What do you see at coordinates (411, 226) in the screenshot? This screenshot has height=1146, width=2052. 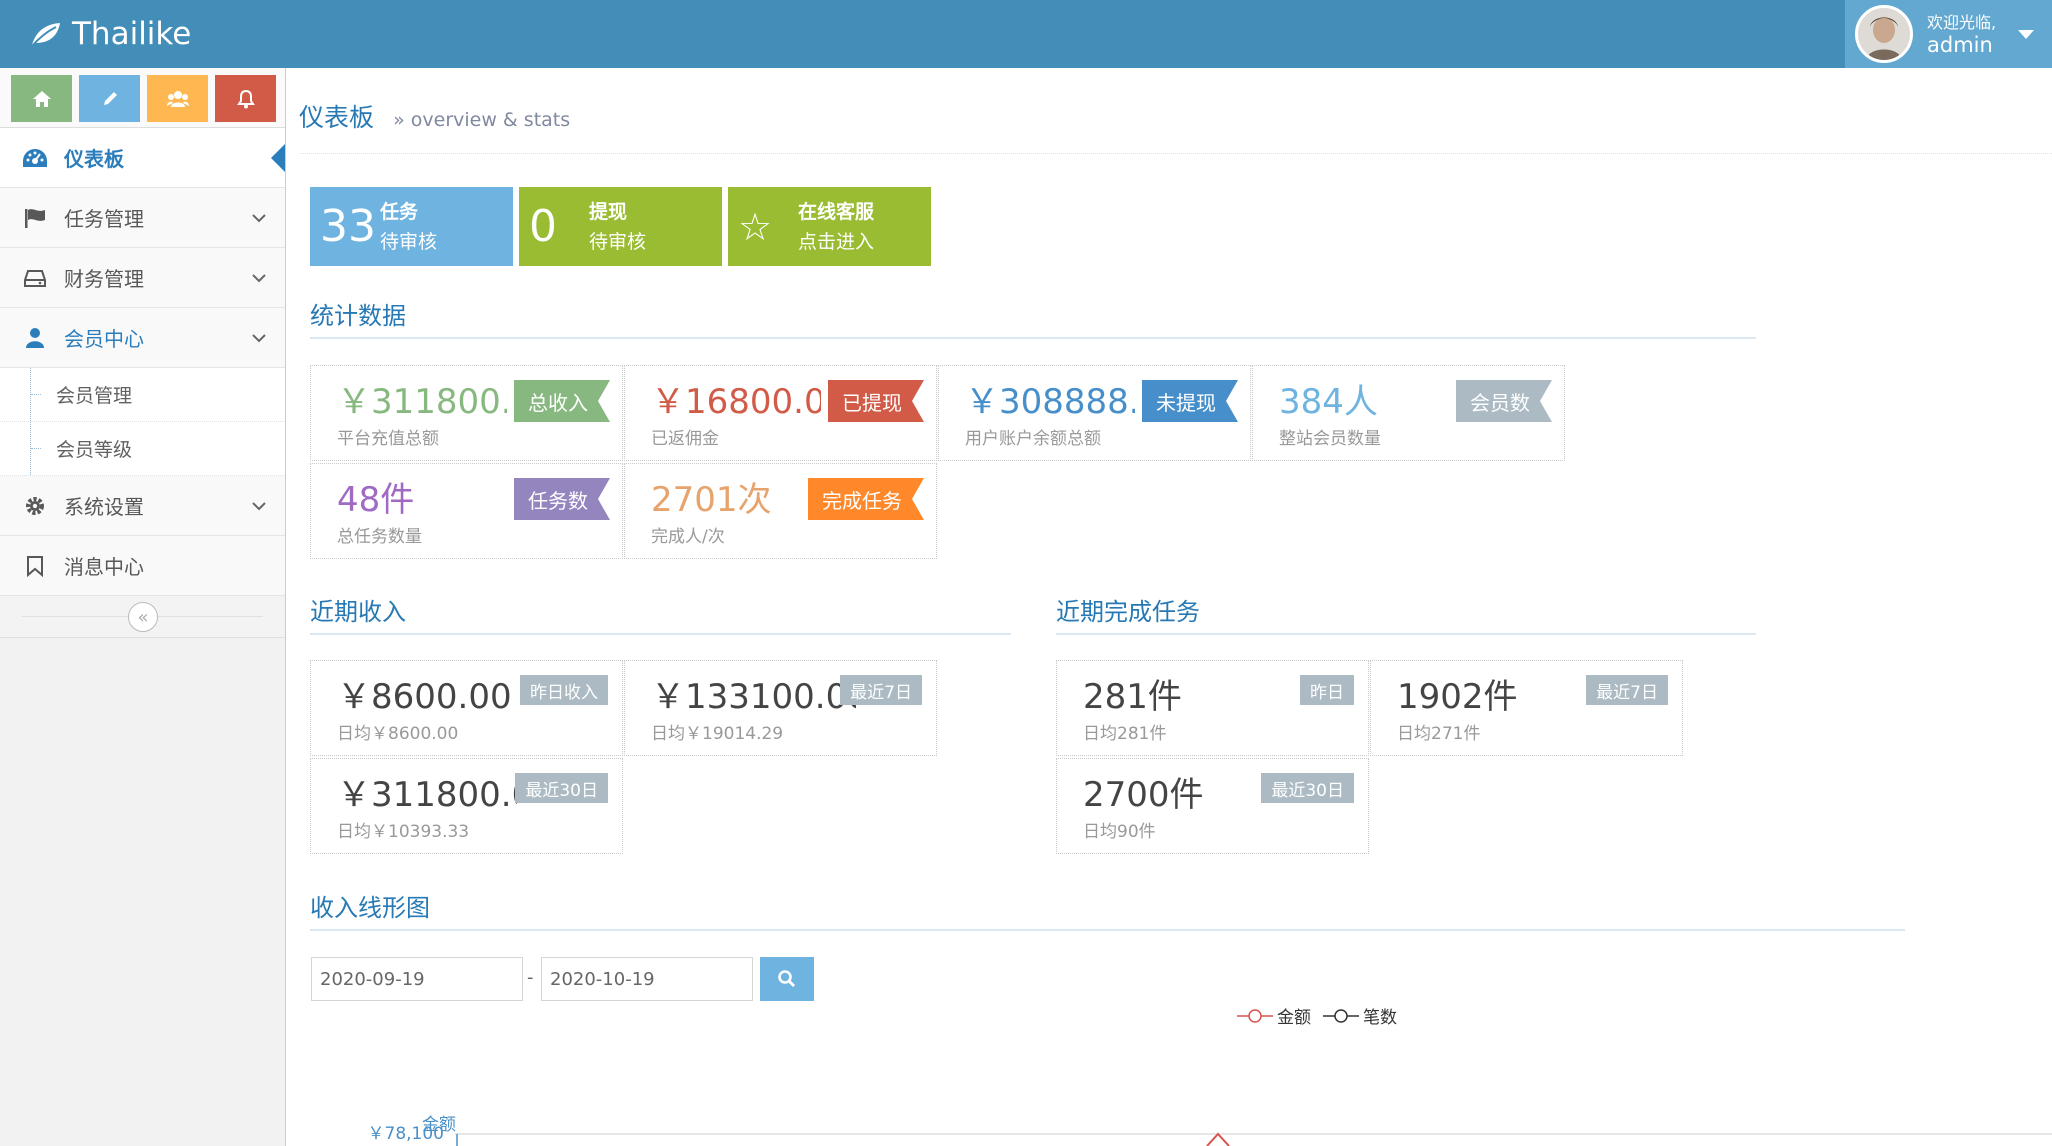 I see `infobox-tasks-pending: 33 任务 待审核` at bounding box center [411, 226].